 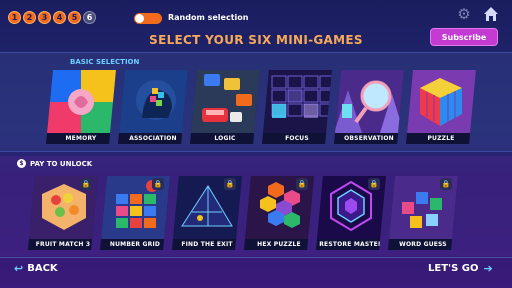 What do you see at coordinates (488, 268) in the screenshot?
I see `forward-arrow-icon: ➔` at bounding box center [488, 268].